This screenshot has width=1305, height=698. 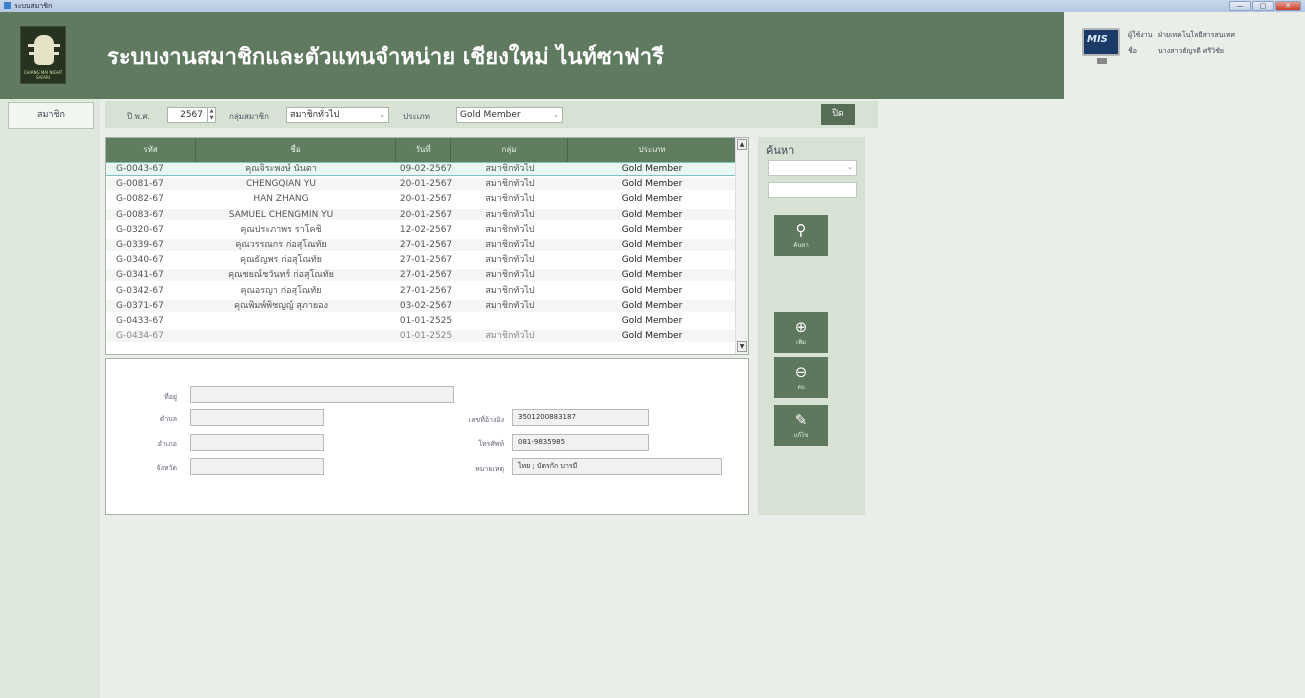 What do you see at coordinates (249, 116) in the screenshot?
I see `group-label: กลุ่มสมาชิก` at bounding box center [249, 116].